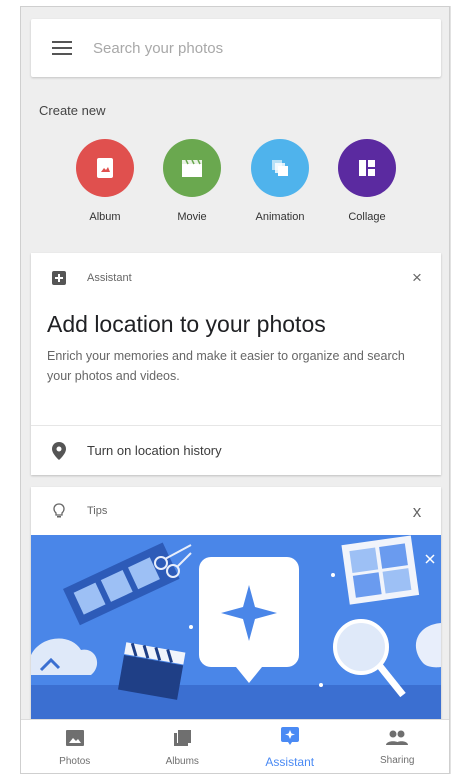 The width and height of the screenshot is (472, 780). What do you see at coordinates (75, 761) in the screenshot?
I see `nav-photos-label: Photos` at bounding box center [75, 761].